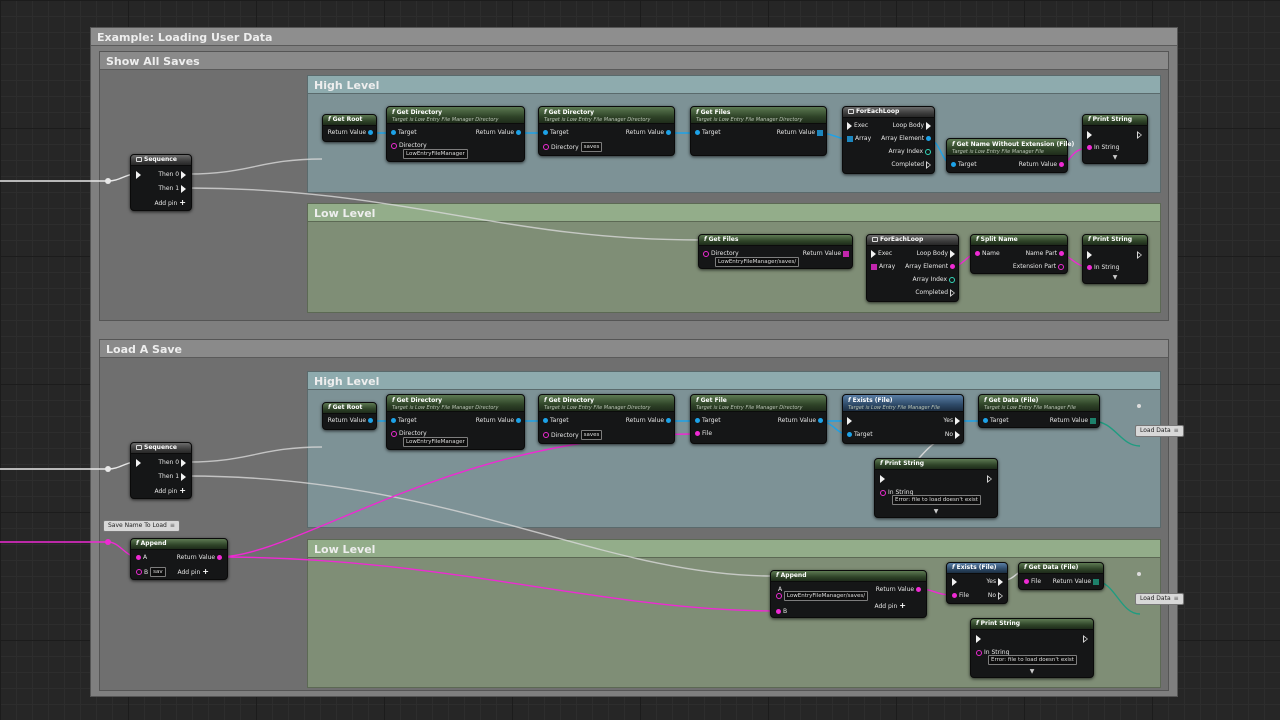 The image size is (1280, 720). Describe the element at coordinates (349, 416) in the screenshot. I see `node-get-root-2: f Get Root Return Value` at that location.